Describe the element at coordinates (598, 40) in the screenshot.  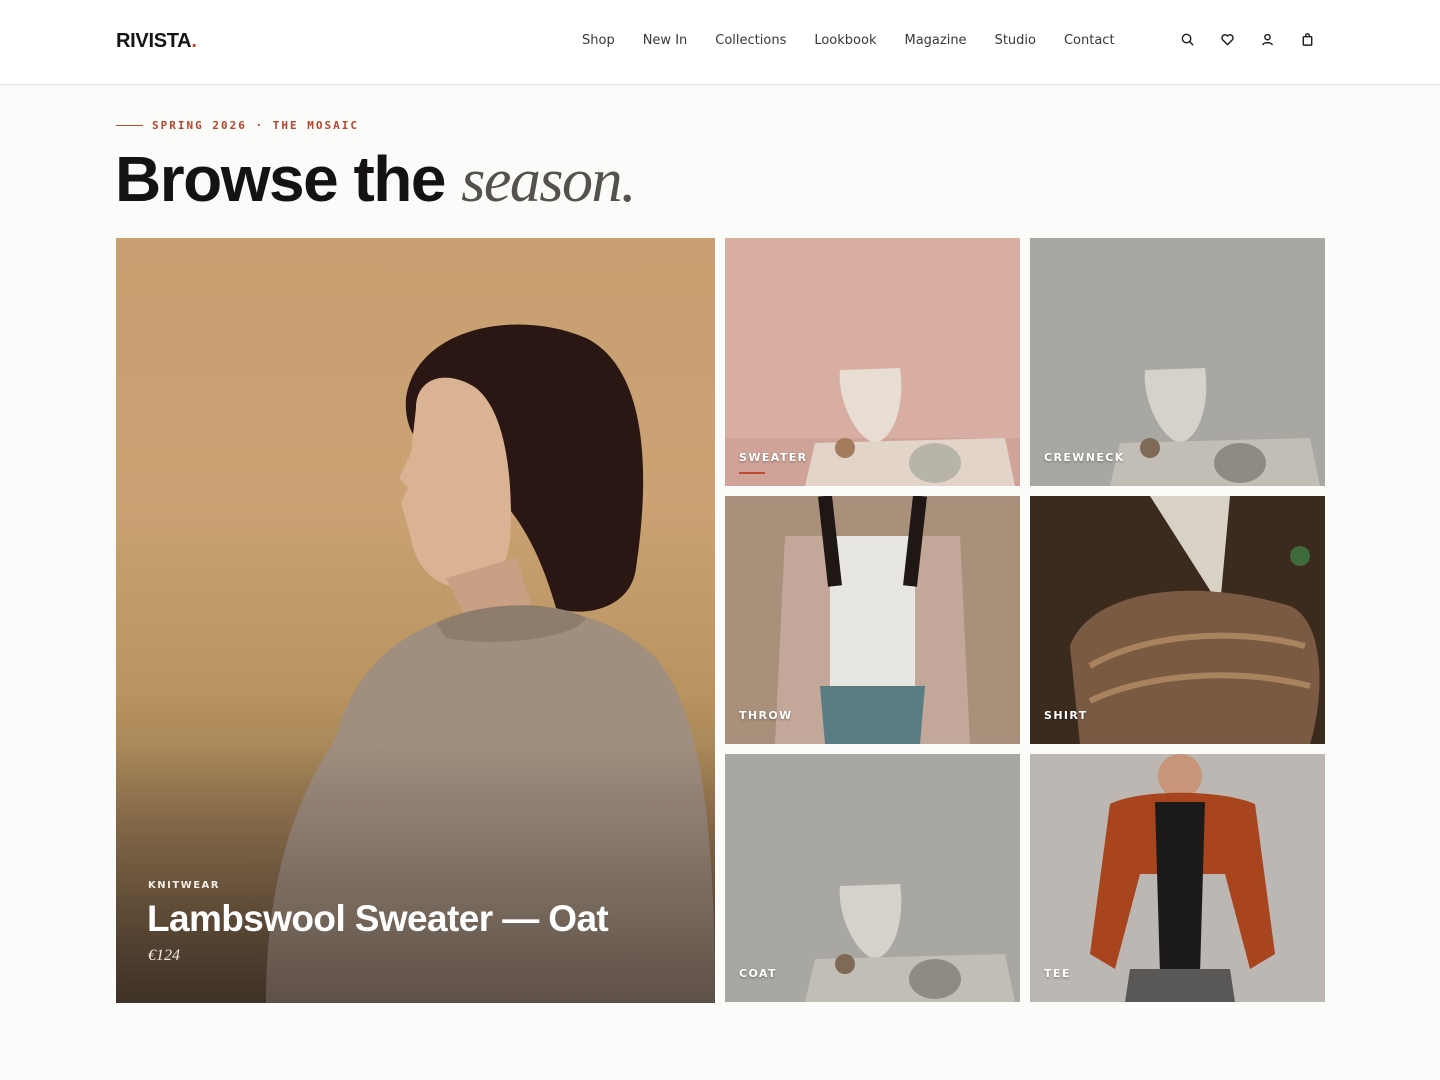
I see `nav-item-shop: Shop` at that location.